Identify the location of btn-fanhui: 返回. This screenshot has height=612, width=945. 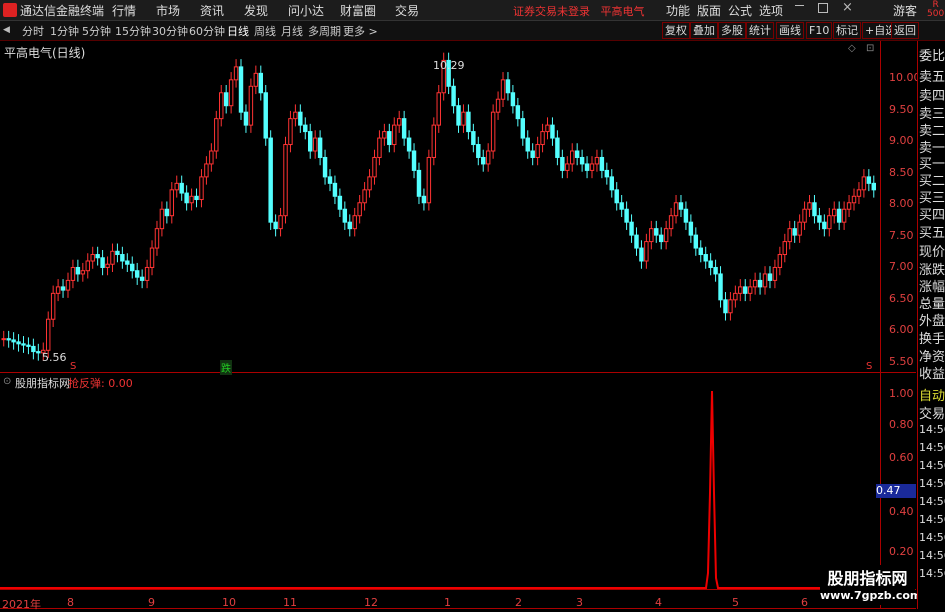
(905, 30).